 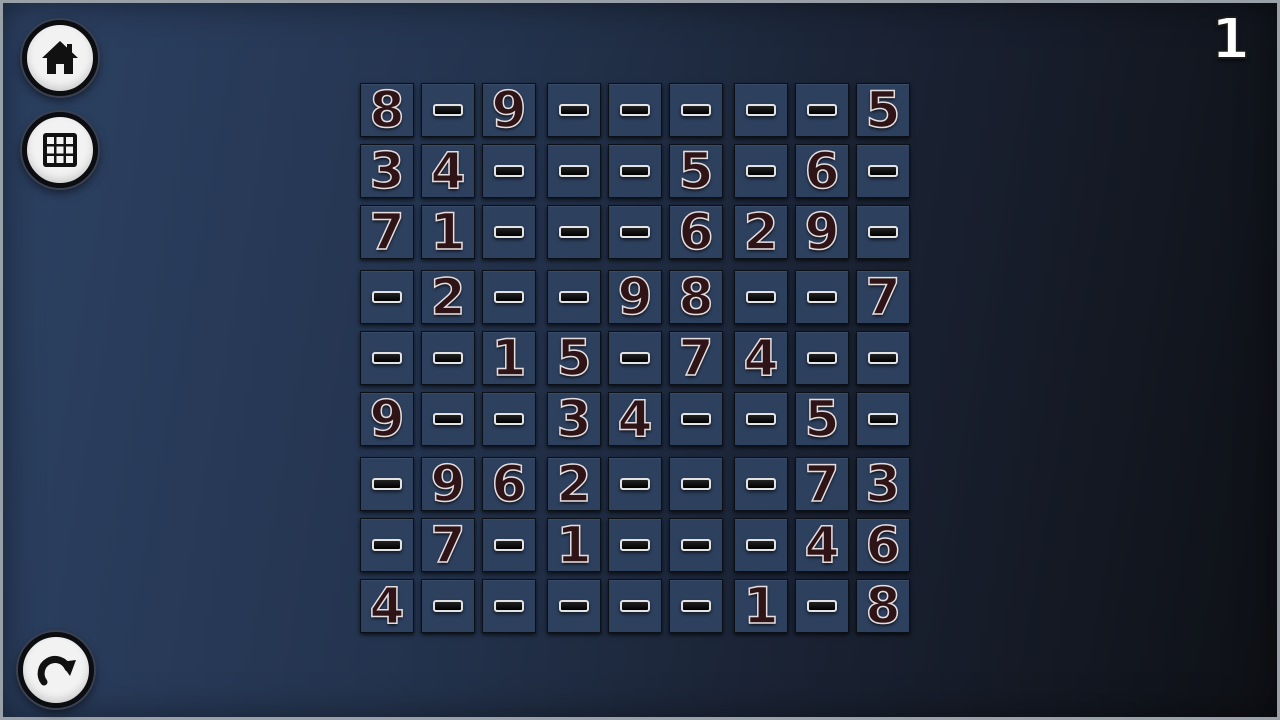 I want to click on board-cell-r2-c2: 4, so click(x=448, y=171).